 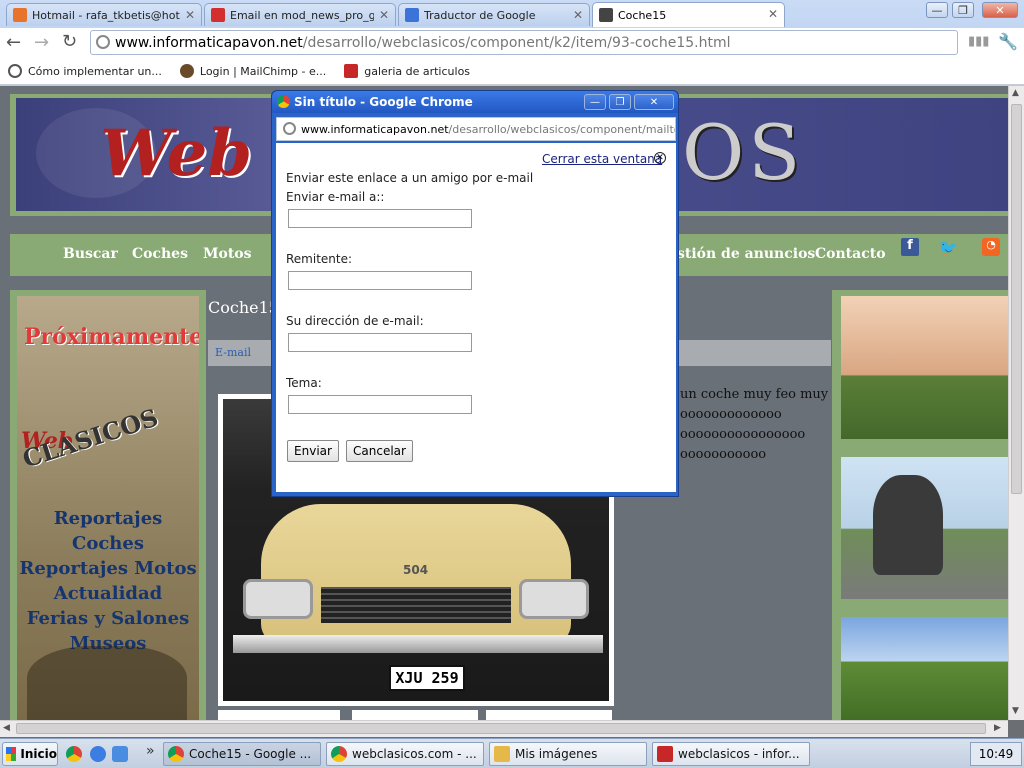 What do you see at coordinates (380, 218) in the screenshot?
I see `email-to-input` at bounding box center [380, 218].